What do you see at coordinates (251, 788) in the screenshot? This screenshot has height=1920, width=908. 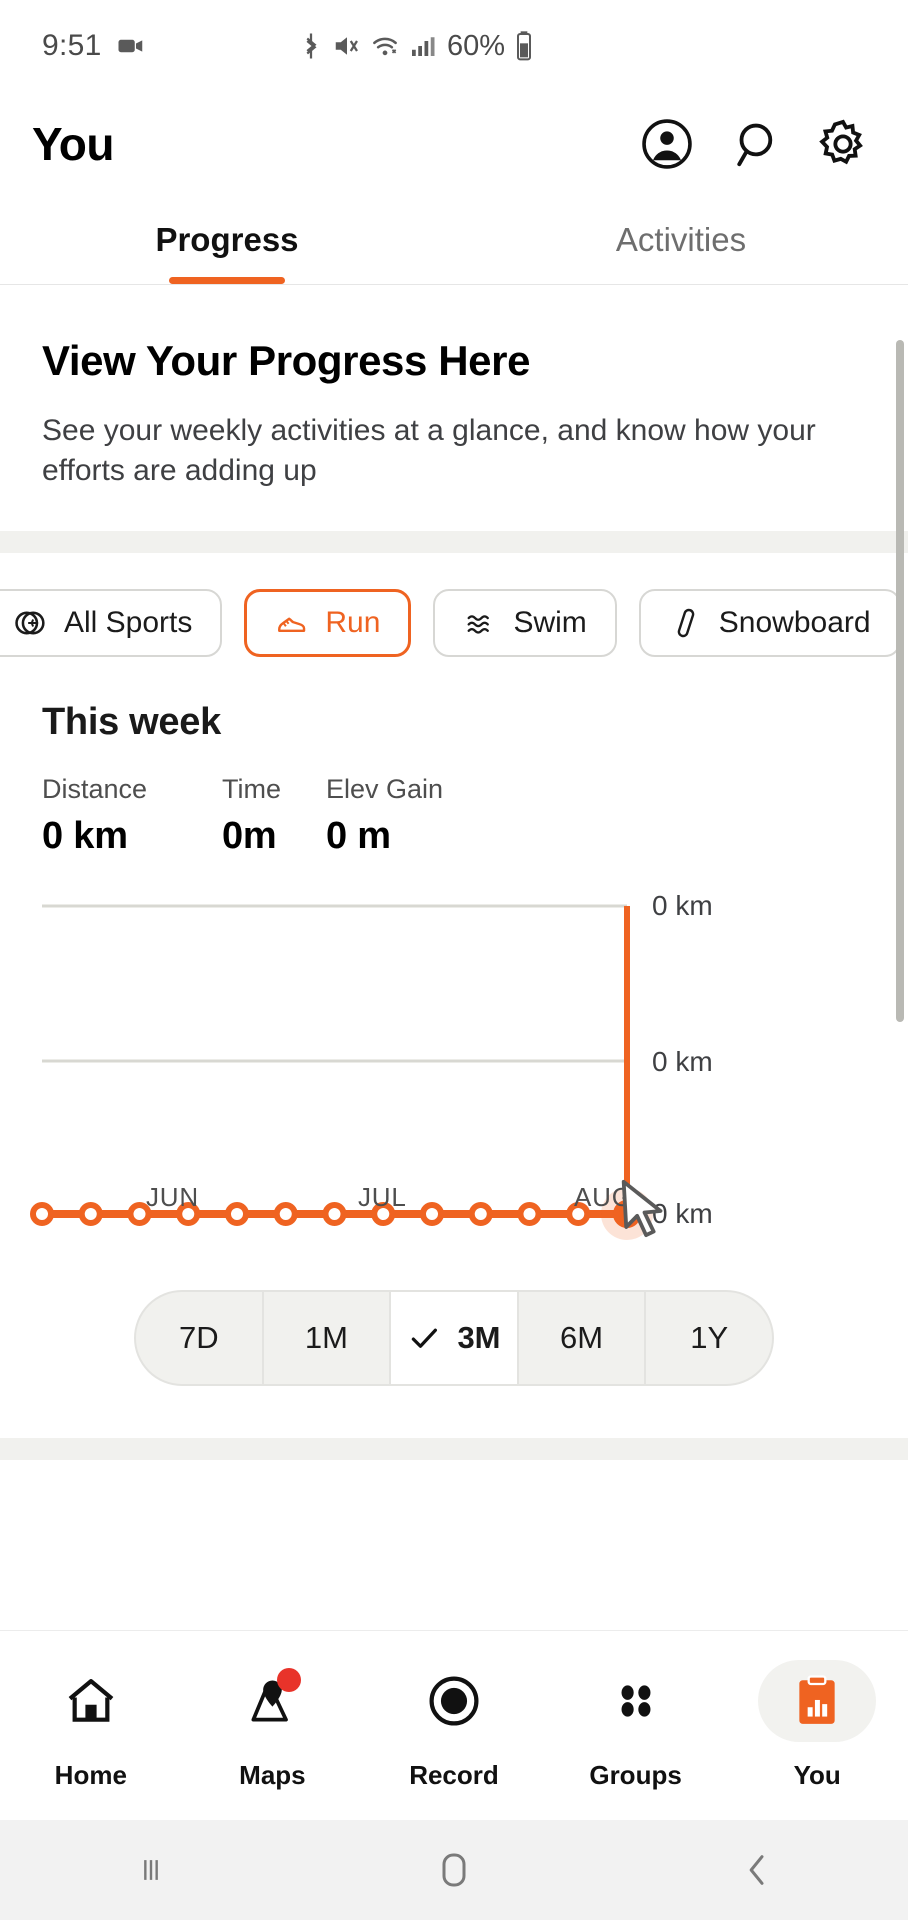 I see `stat-time-label: Time` at bounding box center [251, 788].